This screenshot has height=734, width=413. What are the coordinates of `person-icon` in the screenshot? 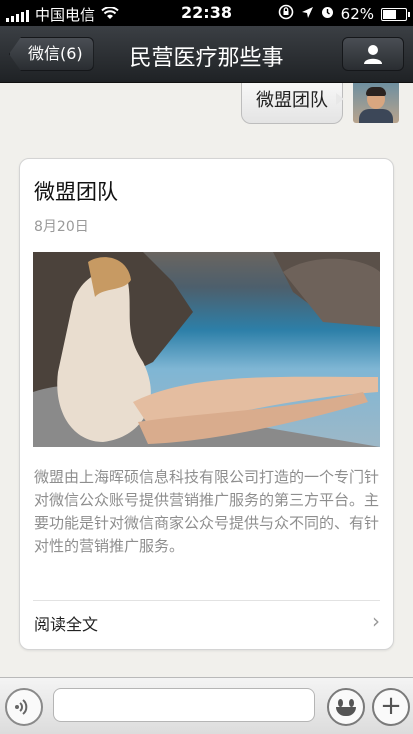 It's located at (373, 56).